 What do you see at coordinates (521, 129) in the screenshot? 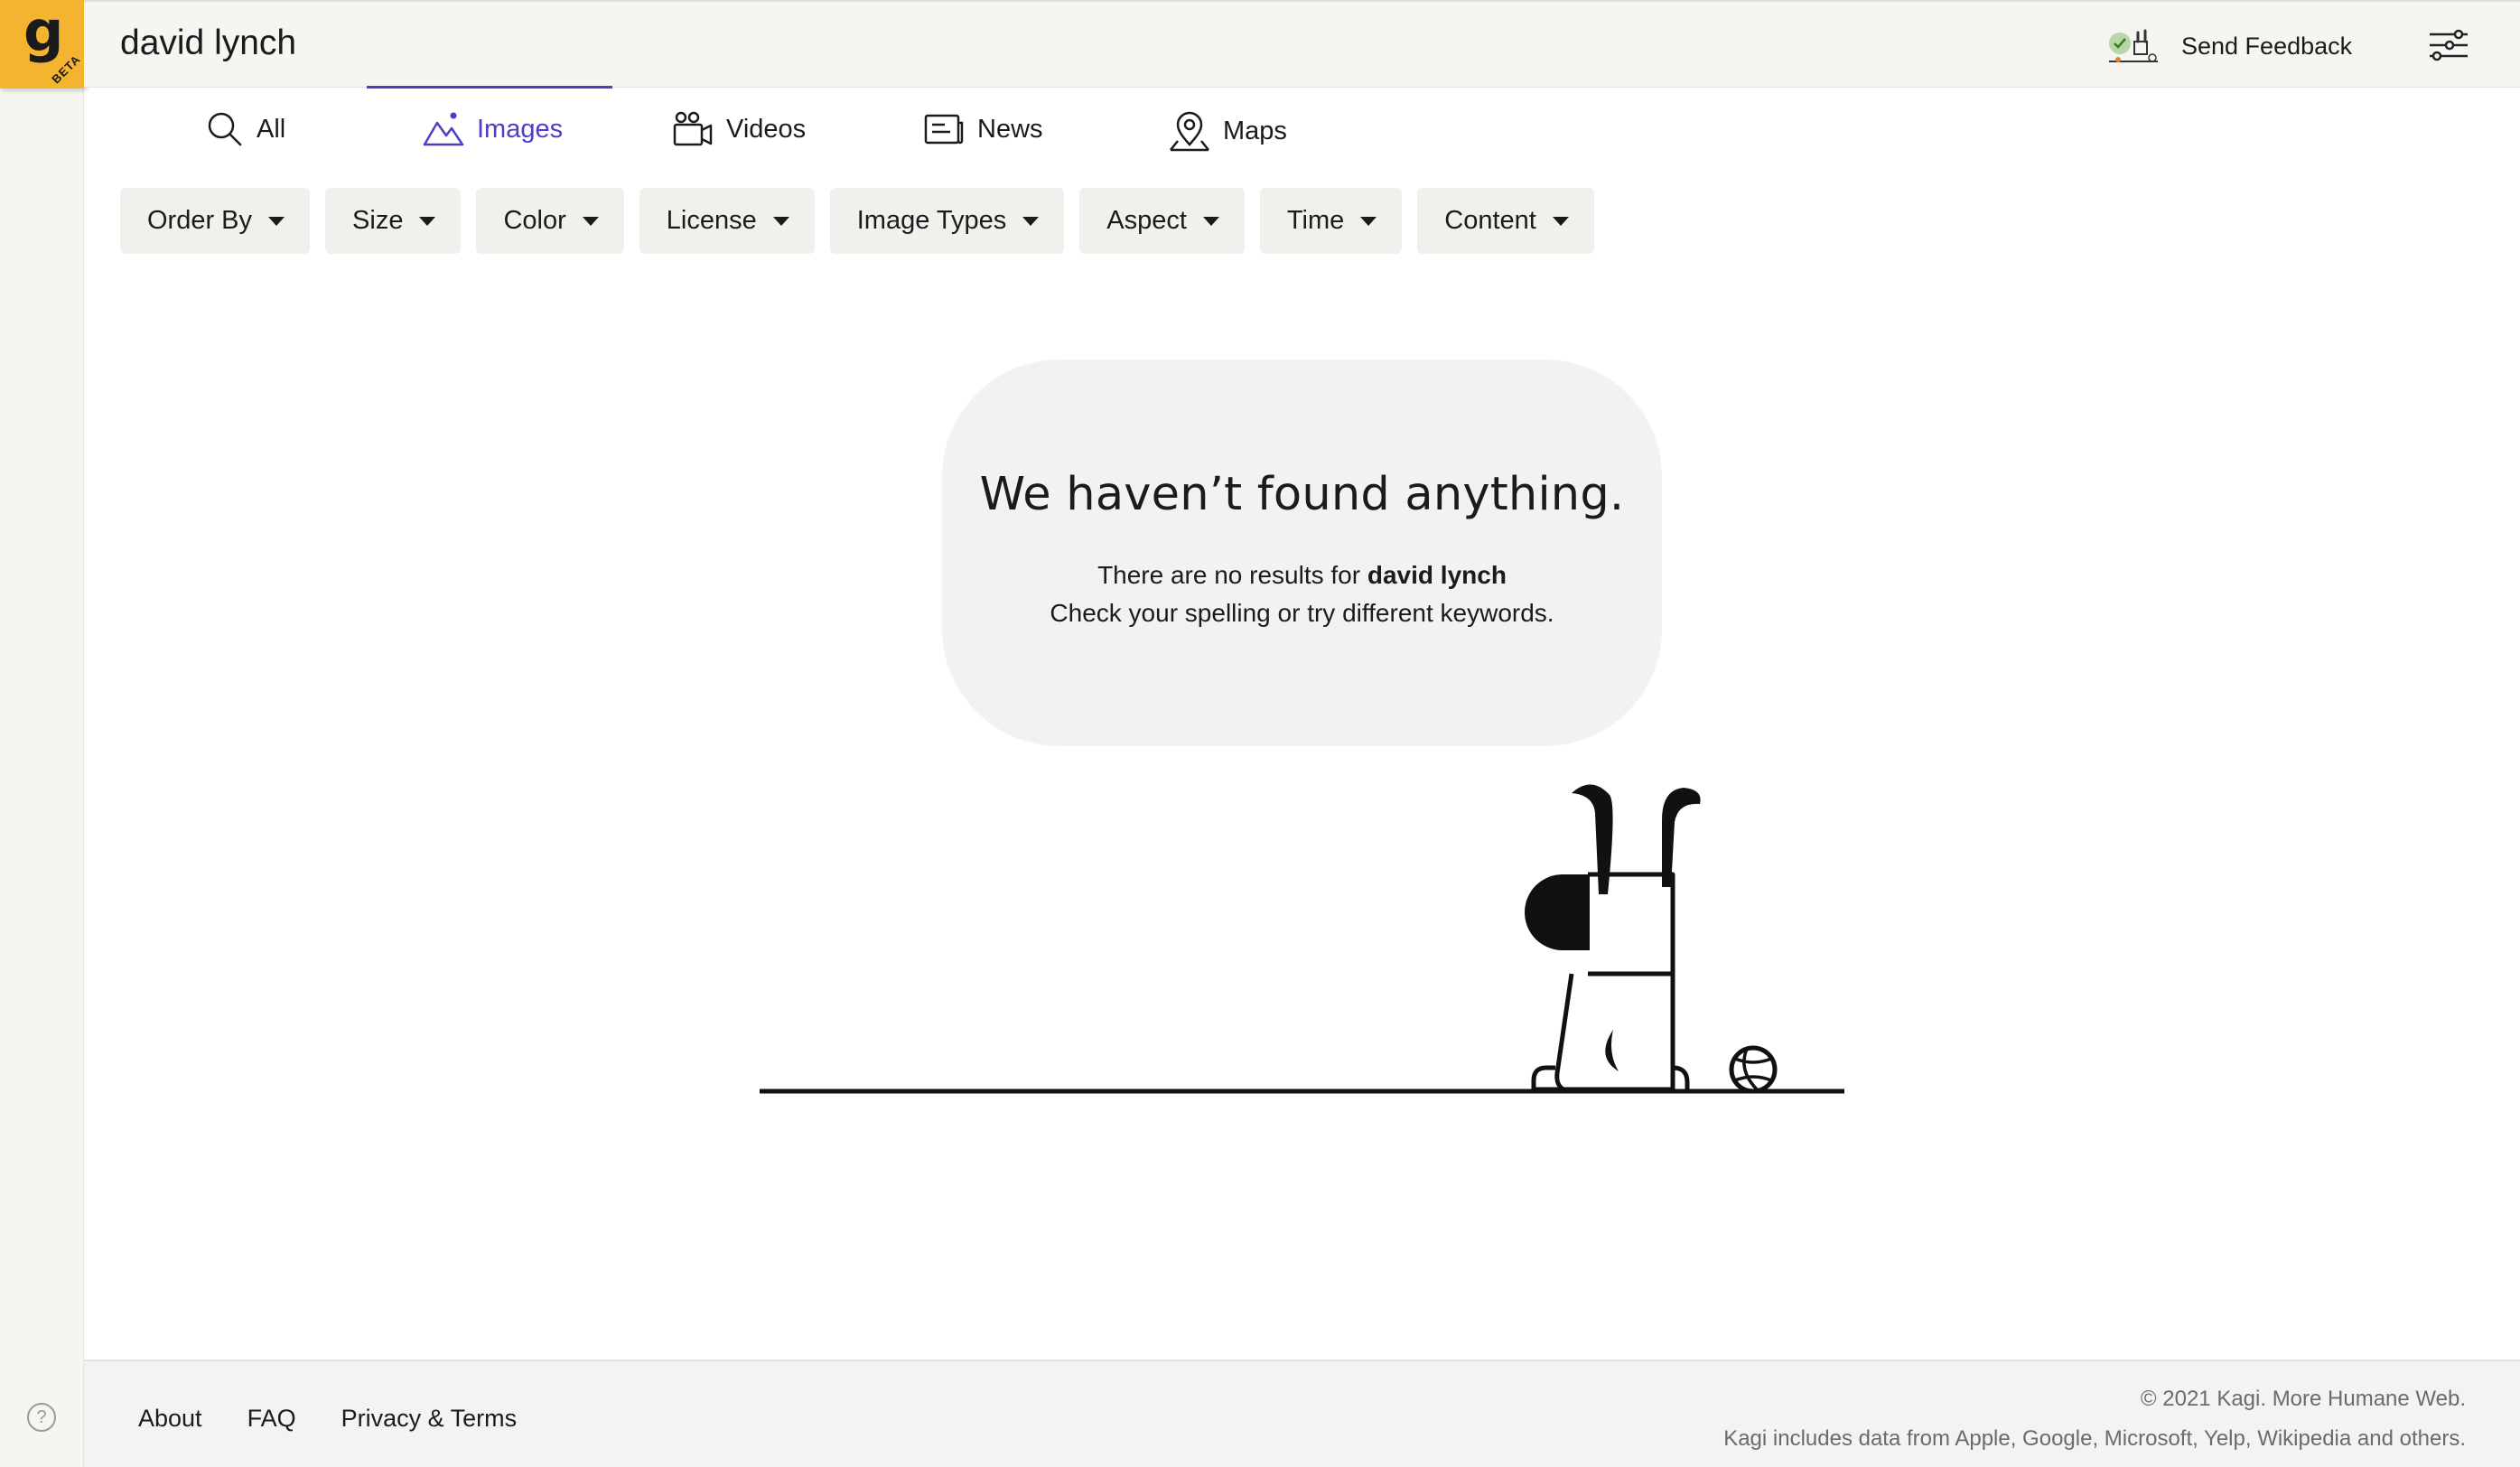
I see `tab-label: Images` at bounding box center [521, 129].